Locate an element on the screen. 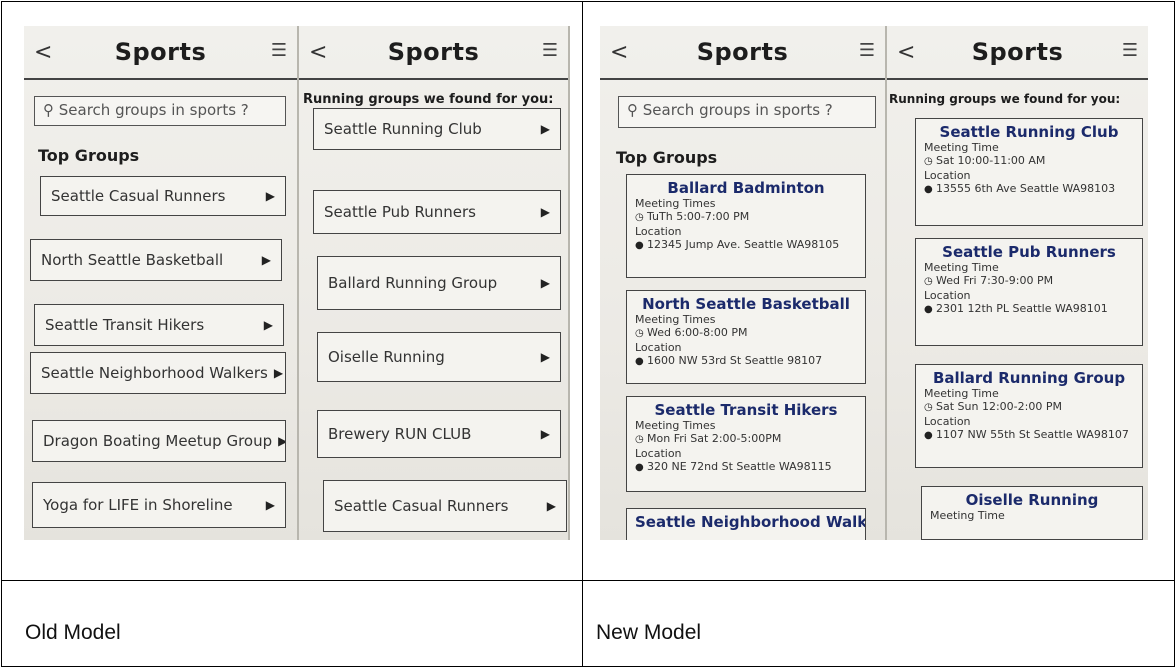 This screenshot has width=1176, height=668. search-placeholder: Search groups in sports ? is located at coordinates (153, 110).